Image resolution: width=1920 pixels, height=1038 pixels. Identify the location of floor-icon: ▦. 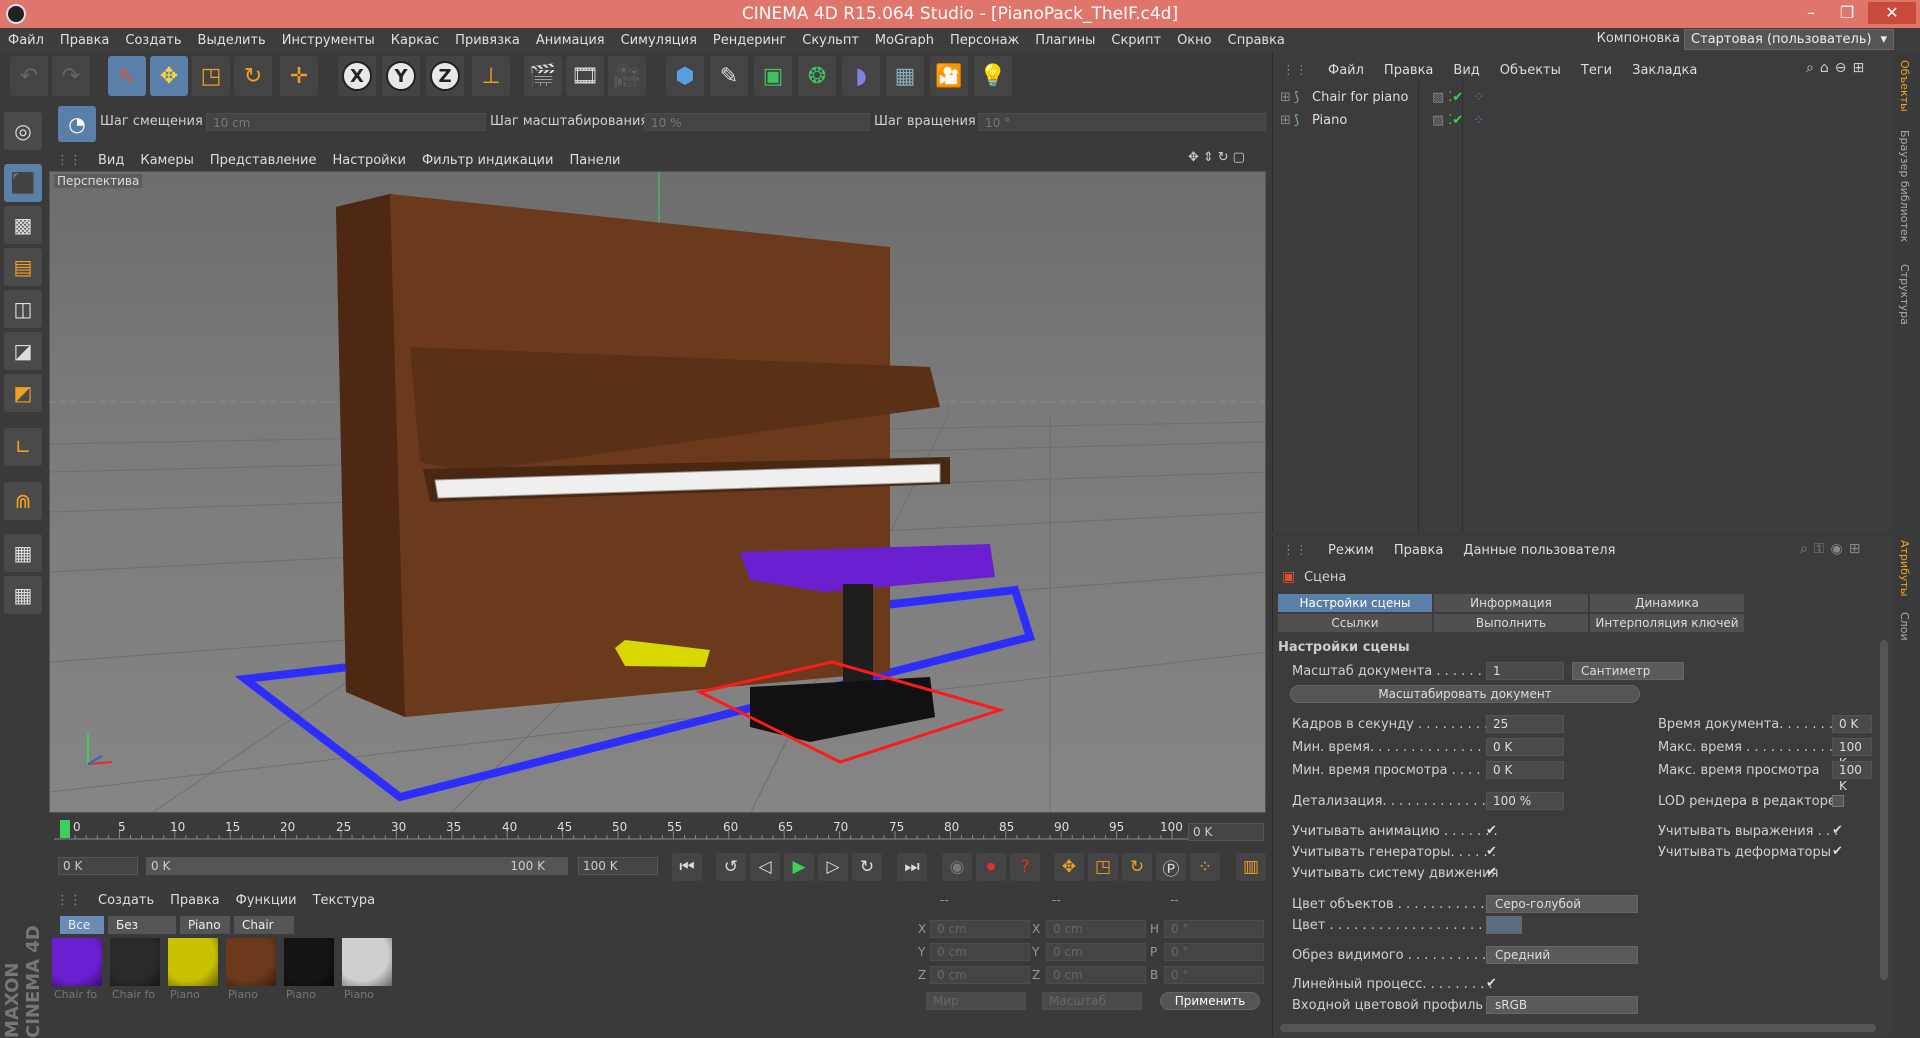
(905, 76).